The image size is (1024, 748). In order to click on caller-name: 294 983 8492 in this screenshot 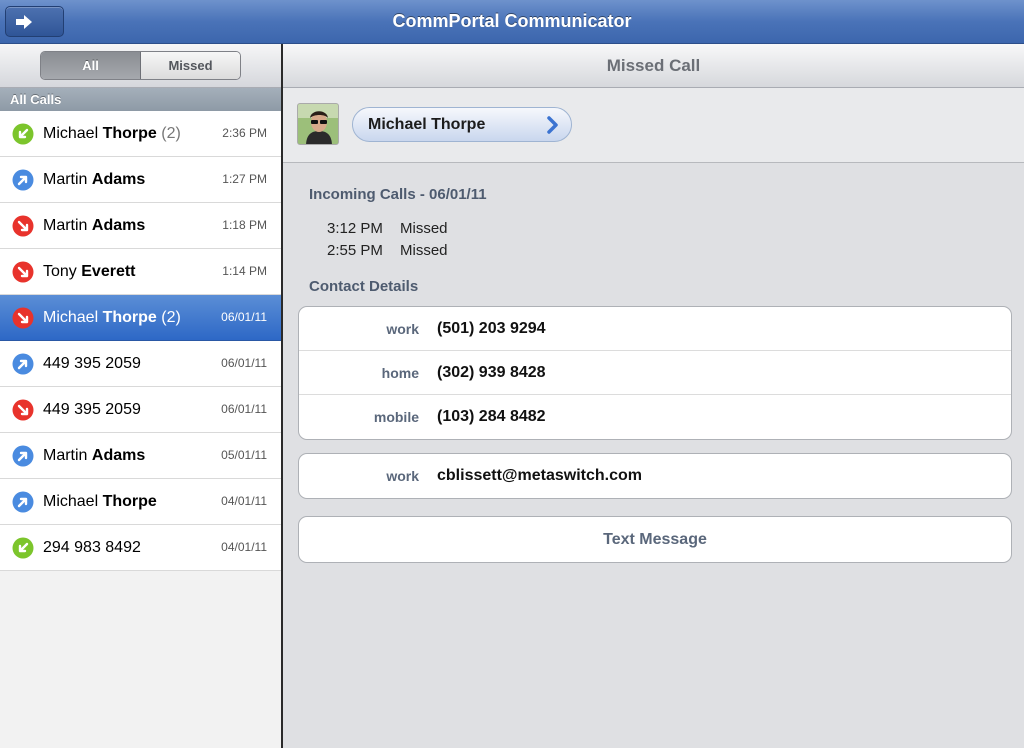, I will do `click(92, 547)`.